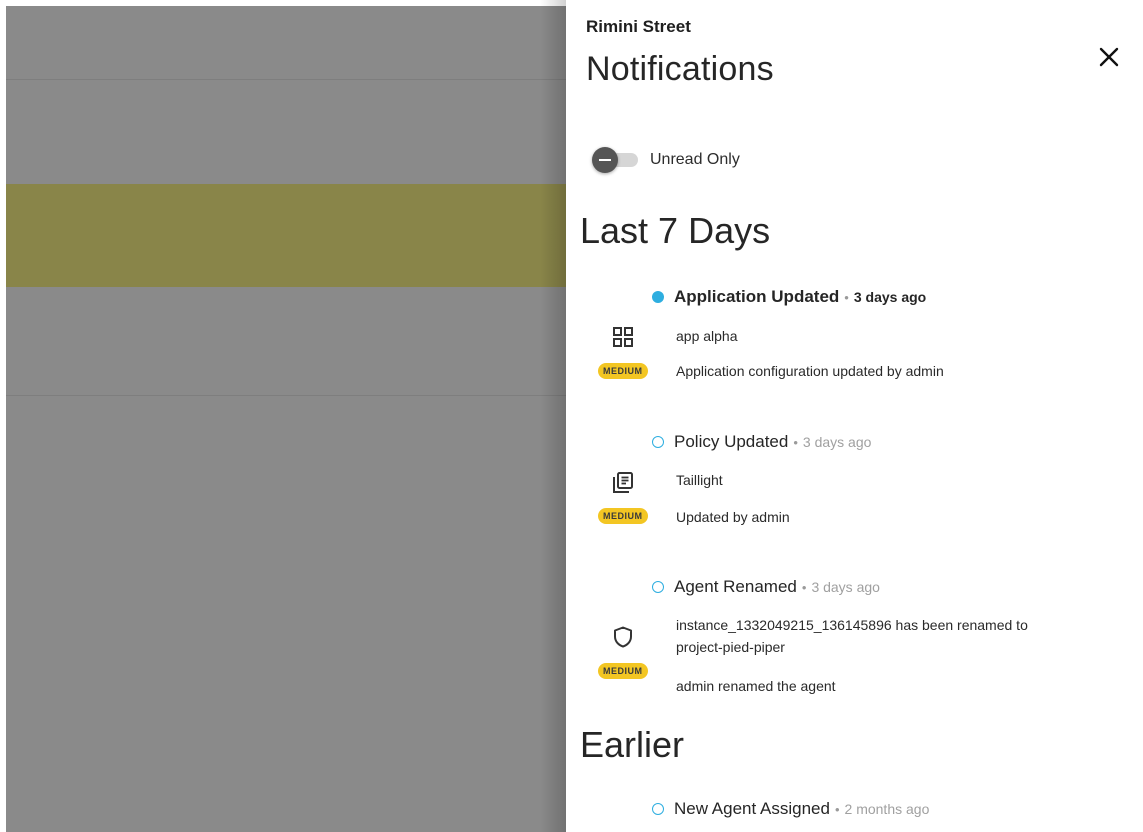  What do you see at coordinates (623, 637) in the screenshot?
I see `shield-icon` at bounding box center [623, 637].